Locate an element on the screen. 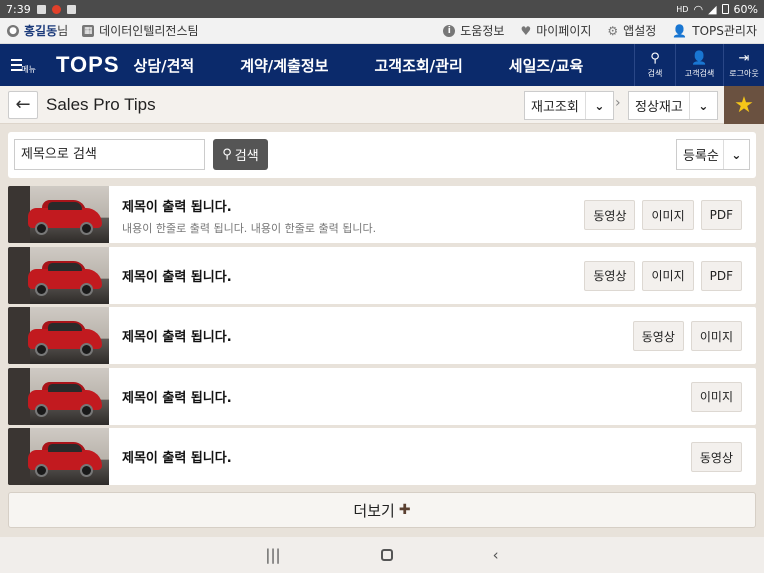  page-title: Sales Pro Tips is located at coordinates (101, 104).